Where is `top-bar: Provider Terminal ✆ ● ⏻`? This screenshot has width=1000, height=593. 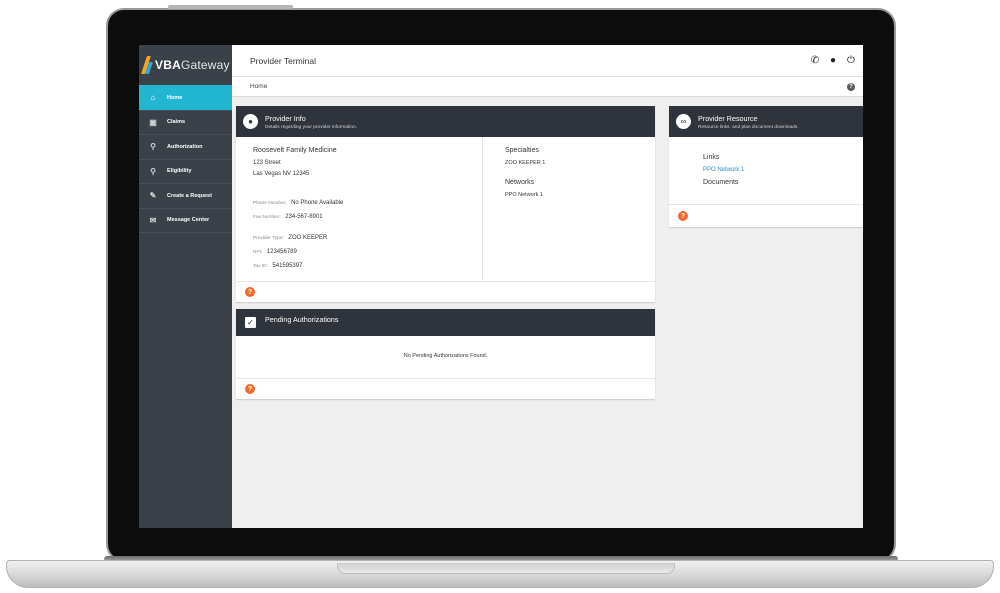
top-bar: Provider Terminal ✆ ● ⏻ is located at coordinates (547, 61).